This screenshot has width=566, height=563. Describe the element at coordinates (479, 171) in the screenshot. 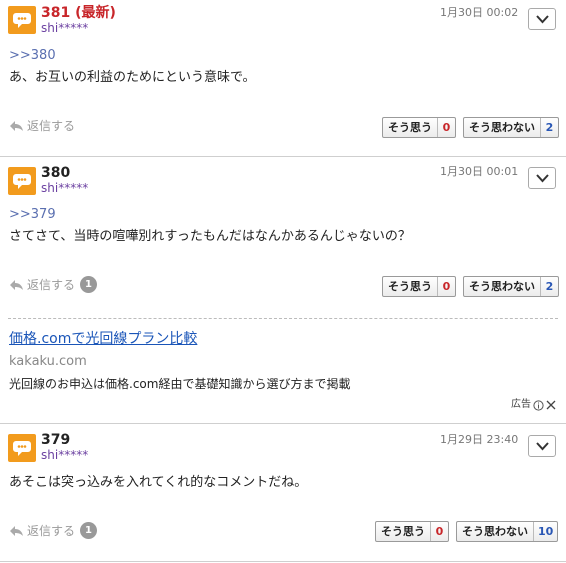

I see `comment-date: 1月30日 00:01` at that location.